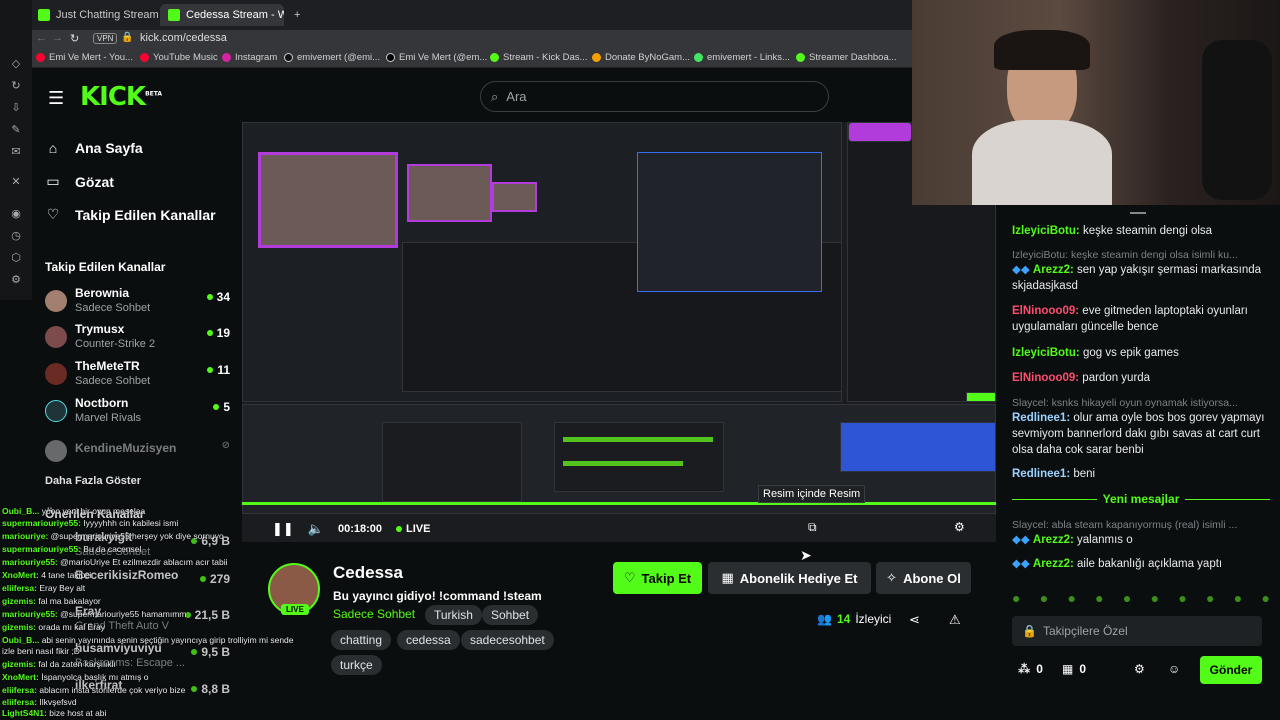 Image resolution: width=1280 pixels, height=720 pixels. Describe the element at coordinates (16, 130) in the screenshot. I see `edit-icon: ✎` at that location.